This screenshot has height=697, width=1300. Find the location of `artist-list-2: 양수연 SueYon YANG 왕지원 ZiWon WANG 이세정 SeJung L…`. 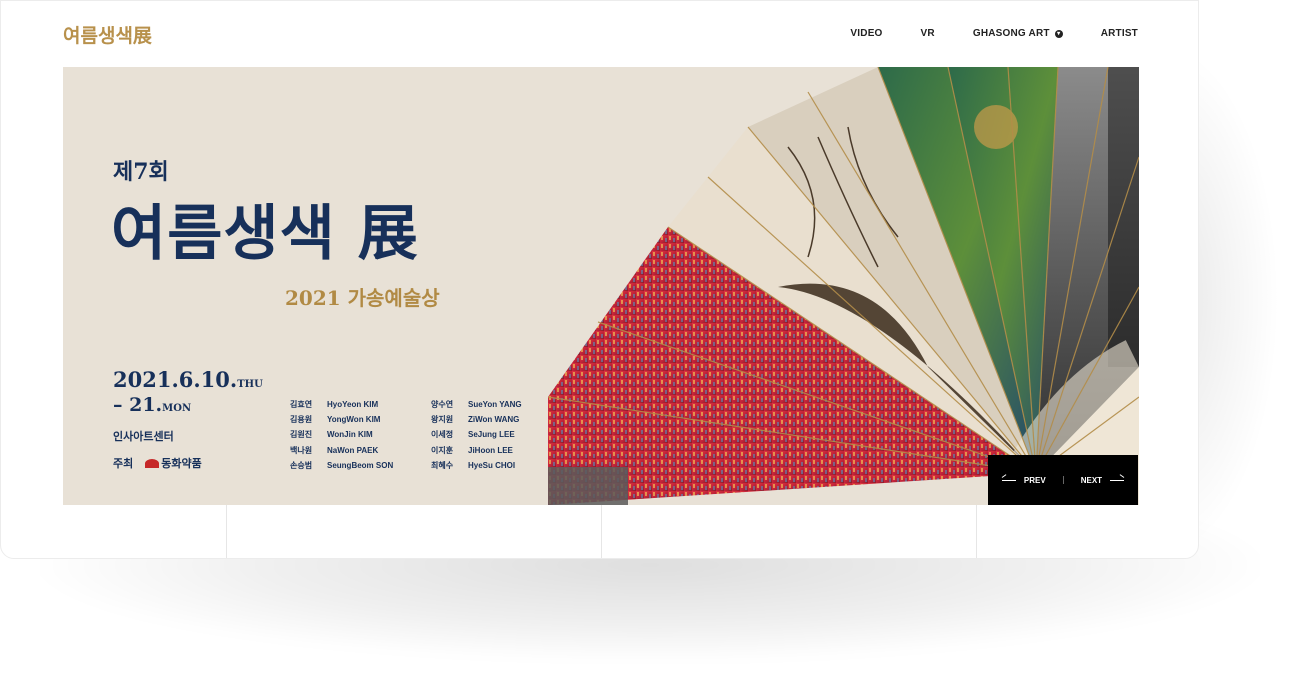

artist-list-2: 양수연 SueYon YANG 왕지원 ZiWon WANG 이세정 SeJung L… is located at coordinates (476, 435).